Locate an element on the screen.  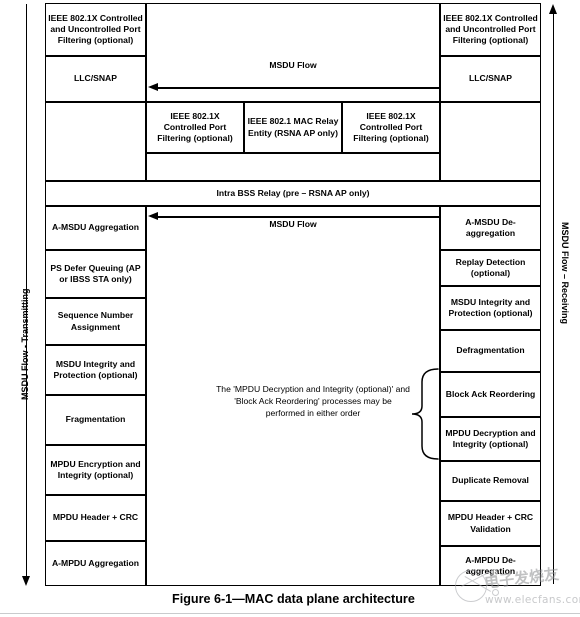
transmit-cell-2-label: Sequence Number Assignment is located at coordinates (95, 321).